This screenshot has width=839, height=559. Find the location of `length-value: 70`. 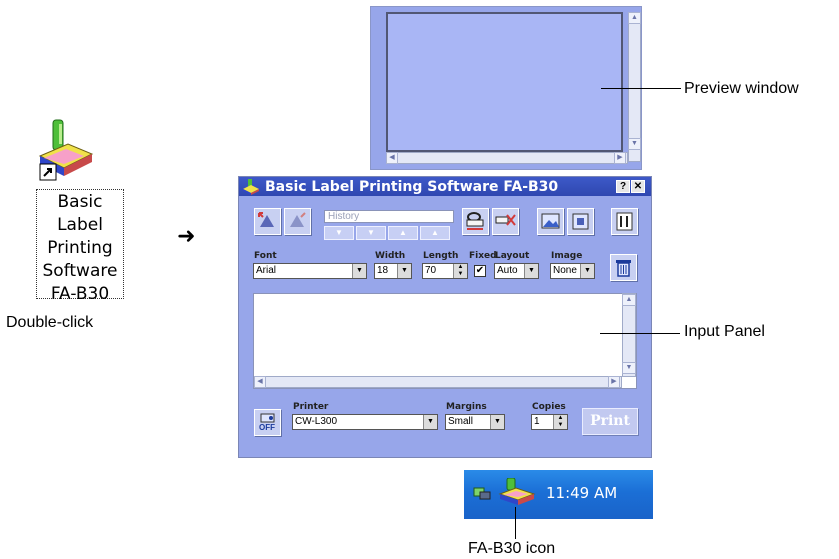

length-value: 70 is located at coordinates (431, 270).